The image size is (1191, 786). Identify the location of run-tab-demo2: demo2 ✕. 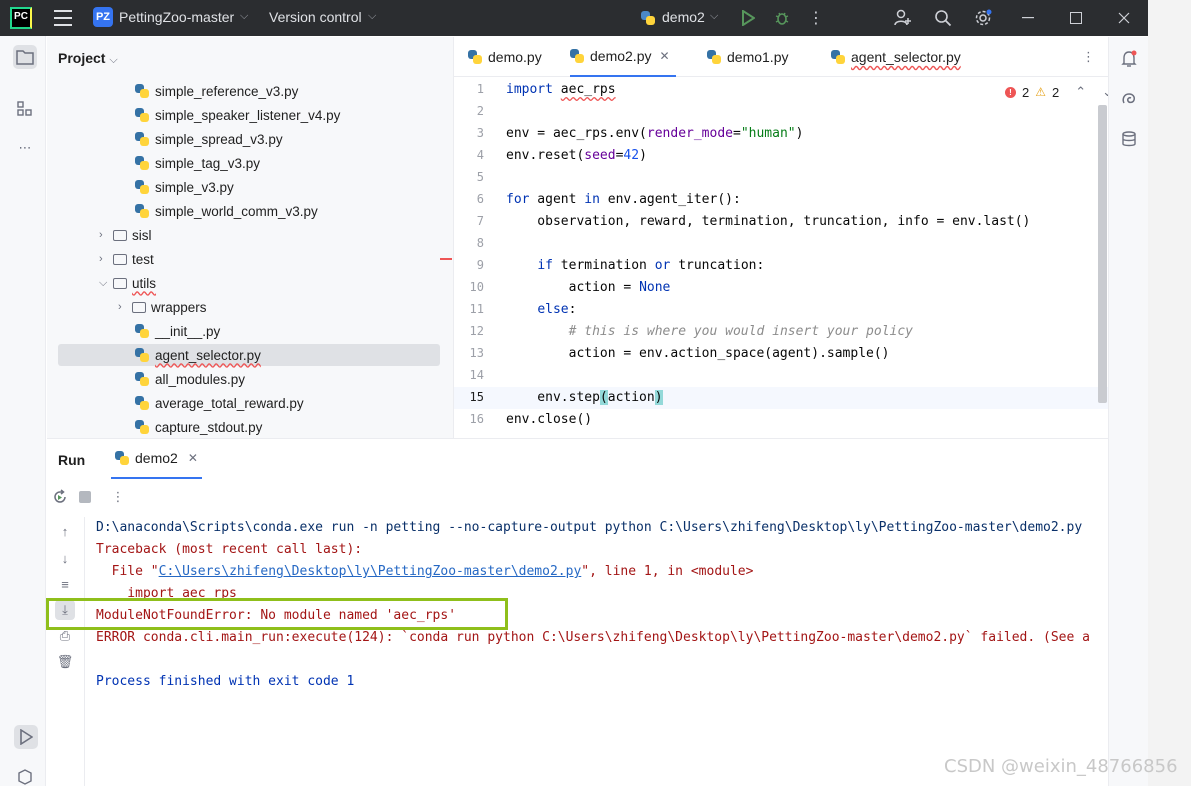
(156, 459).